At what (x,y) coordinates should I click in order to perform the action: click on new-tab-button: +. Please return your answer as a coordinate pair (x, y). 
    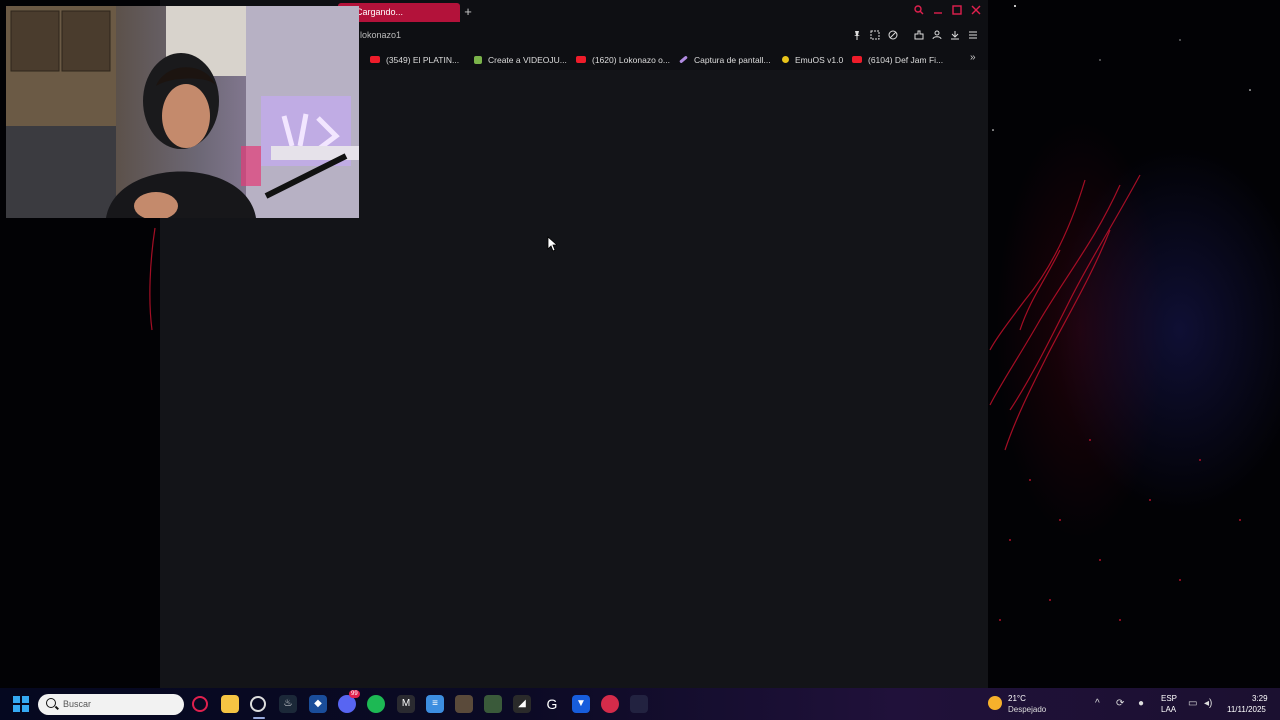
    Looking at the image, I should click on (468, 11).